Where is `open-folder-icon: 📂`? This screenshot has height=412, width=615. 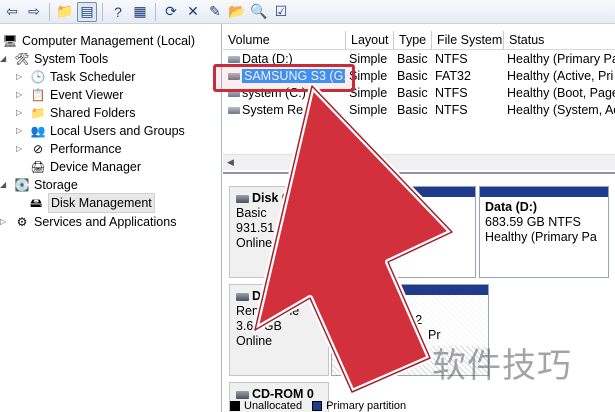 open-folder-icon: 📂 is located at coordinates (237, 12).